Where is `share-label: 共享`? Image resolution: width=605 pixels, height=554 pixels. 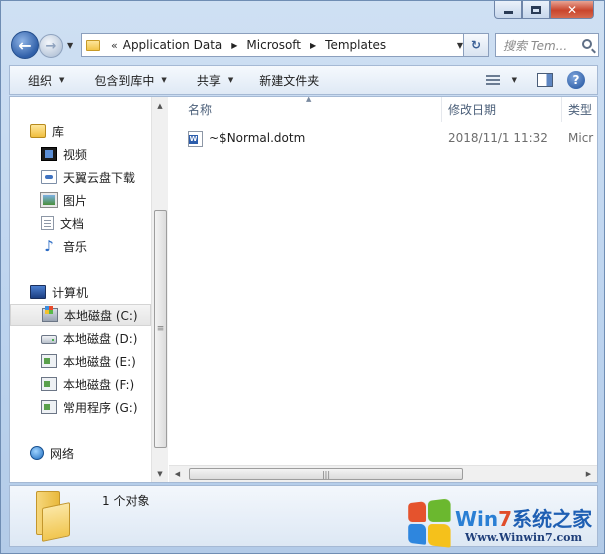
share-label: 共享 is located at coordinates (208, 80).